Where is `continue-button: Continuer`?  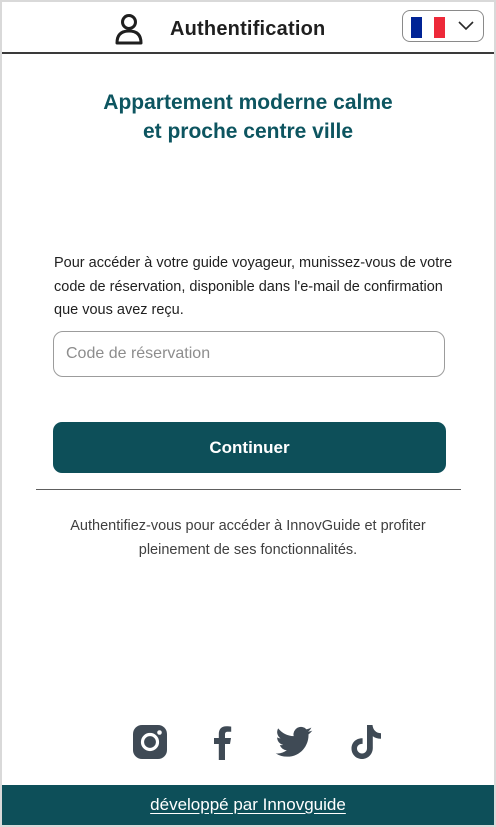
continue-button: Continuer is located at coordinates (249, 447).